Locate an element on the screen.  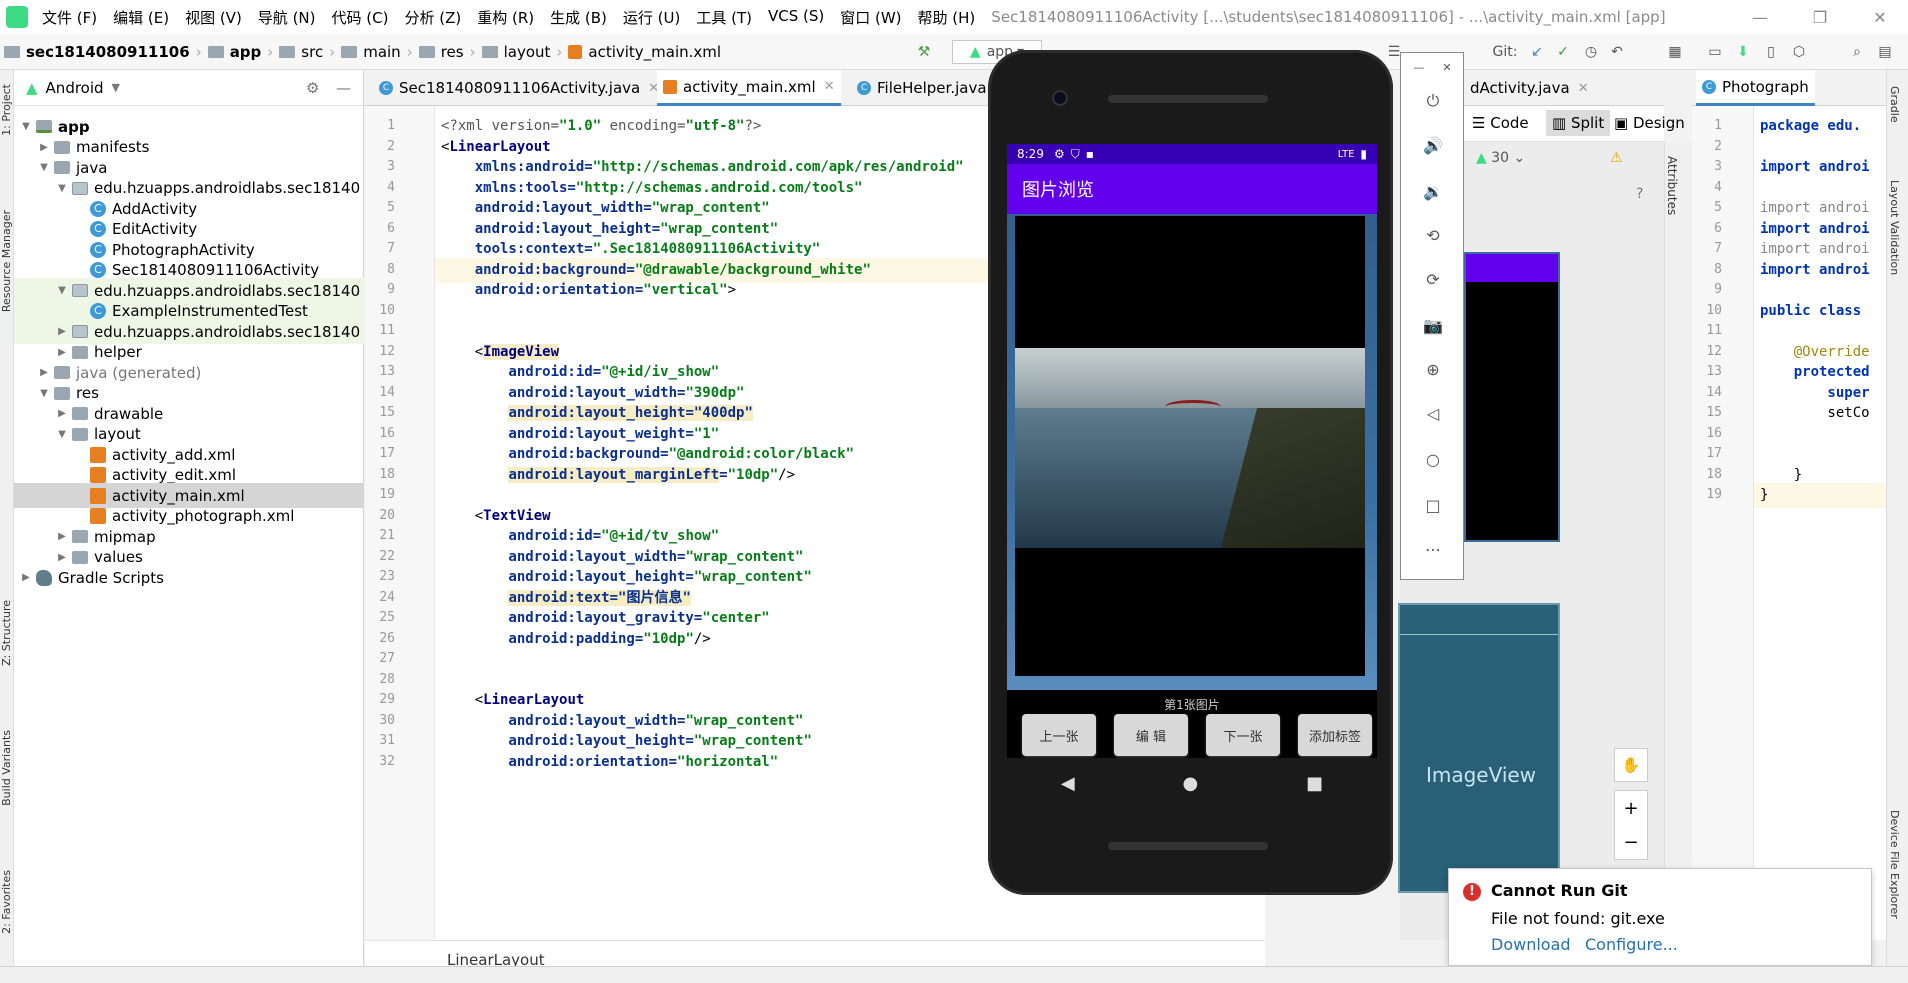
split-view-button: ▥ Split is located at coordinates (1578, 123).